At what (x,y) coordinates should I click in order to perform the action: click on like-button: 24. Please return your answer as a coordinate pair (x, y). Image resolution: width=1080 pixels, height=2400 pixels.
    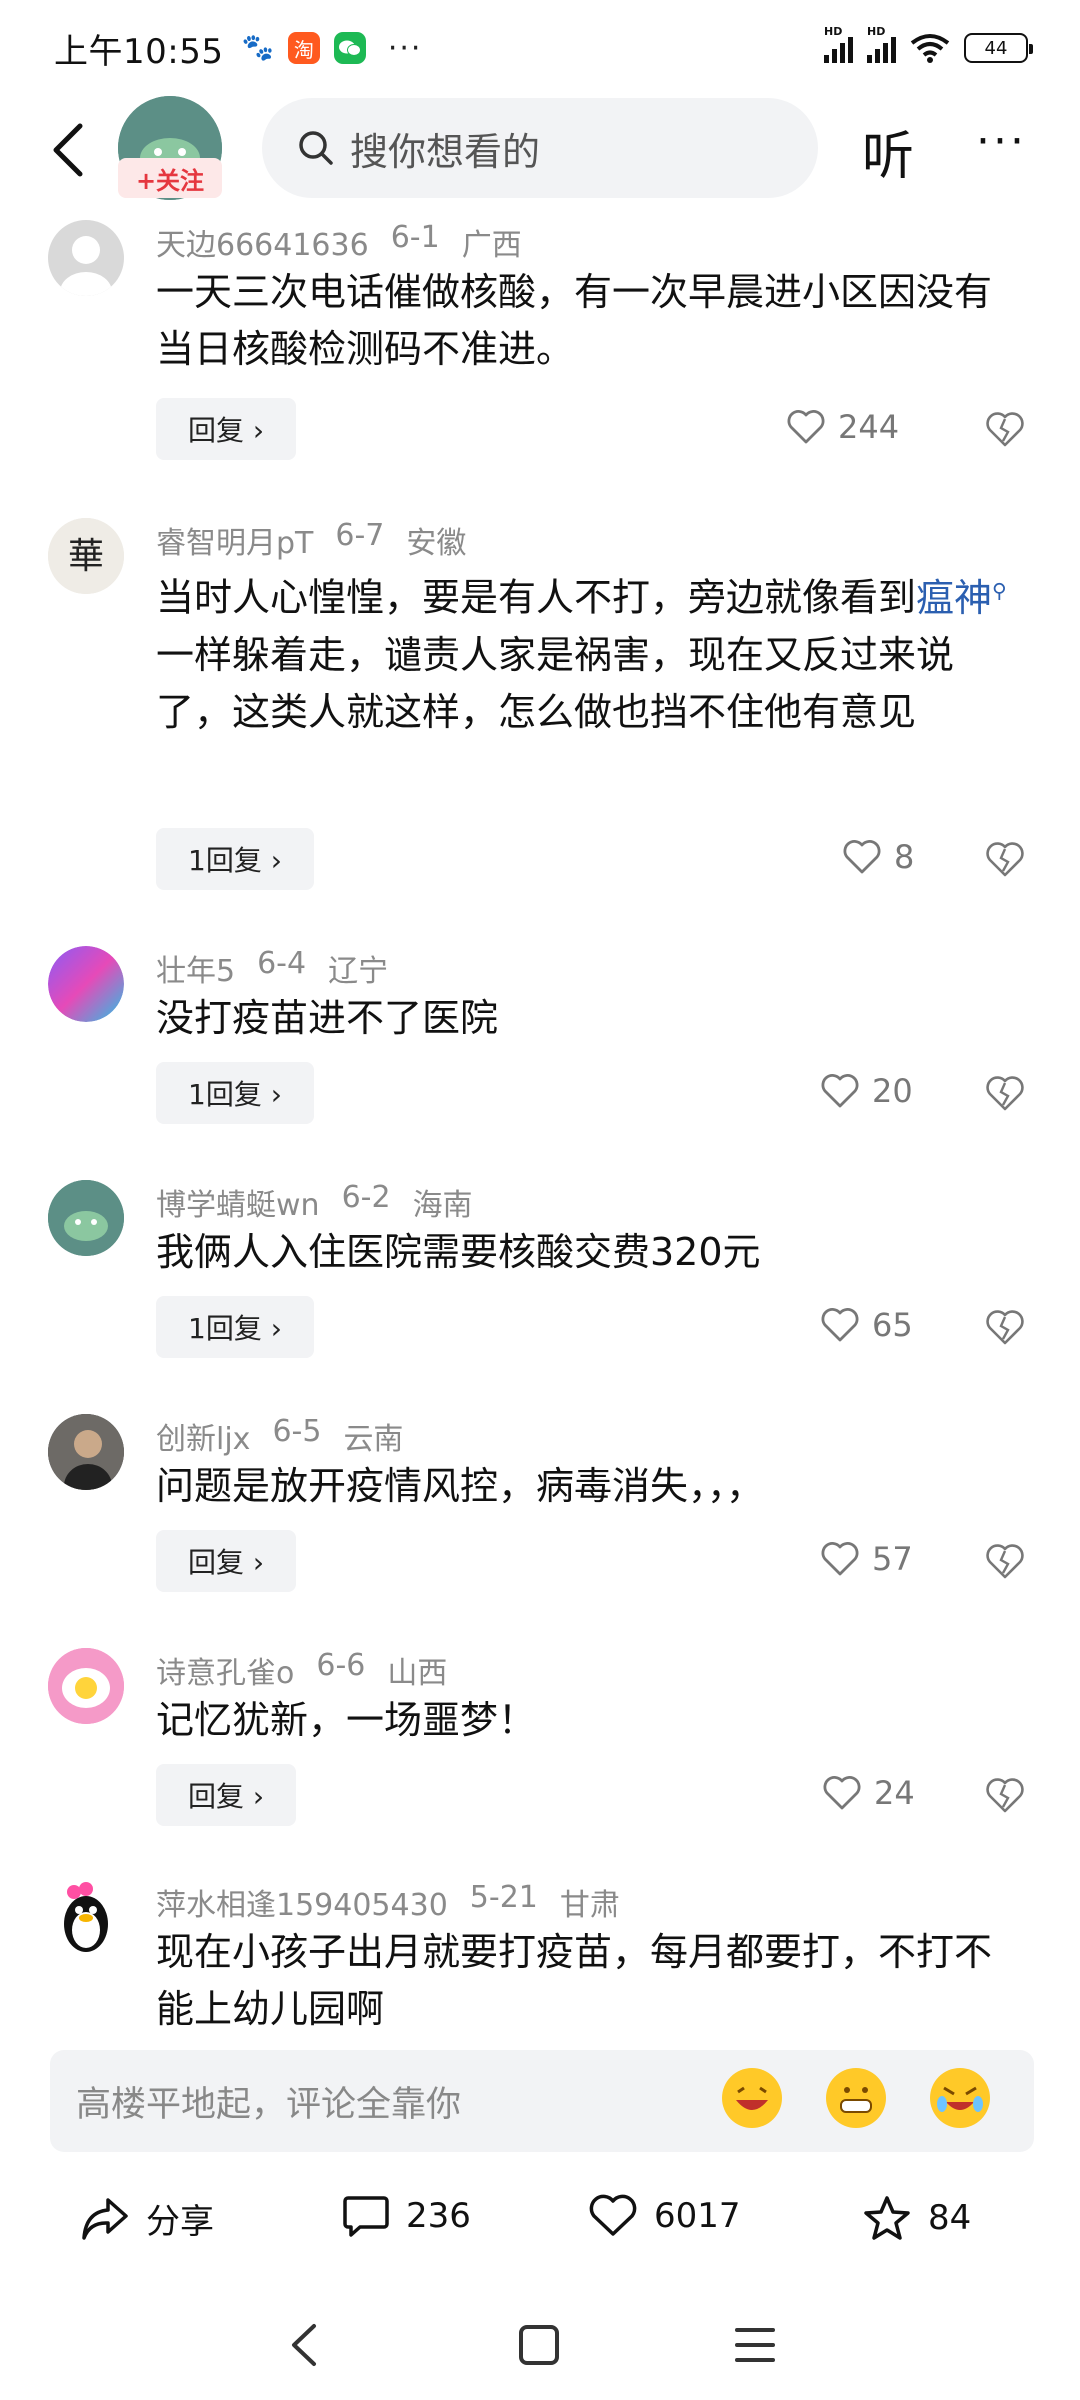
    Looking at the image, I should click on (868, 1793).